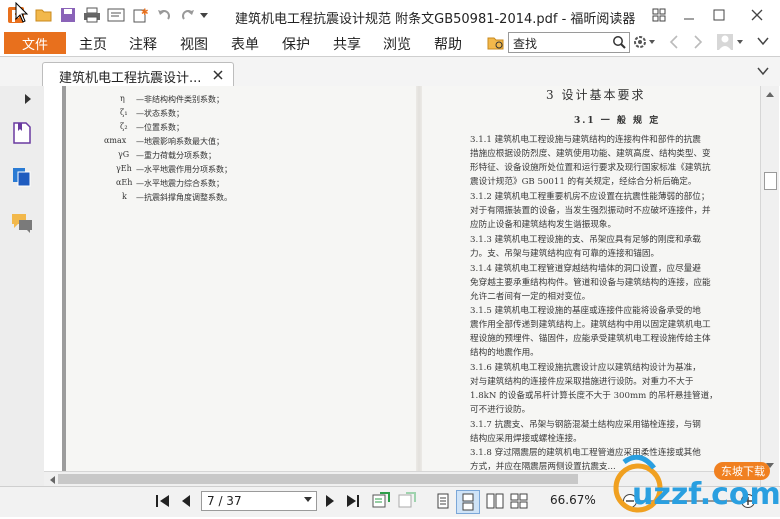 This screenshot has width=780, height=519. I want to click on last-page-icon, so click(353, 502).